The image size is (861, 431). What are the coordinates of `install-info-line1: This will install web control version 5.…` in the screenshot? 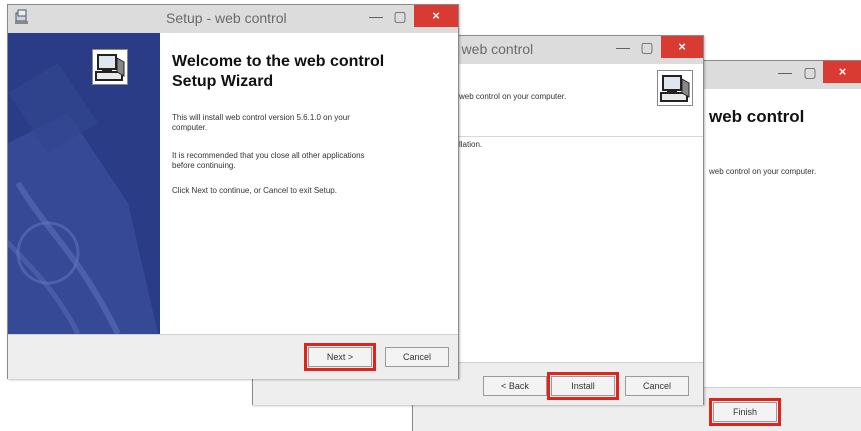 It's located at (261, 117).